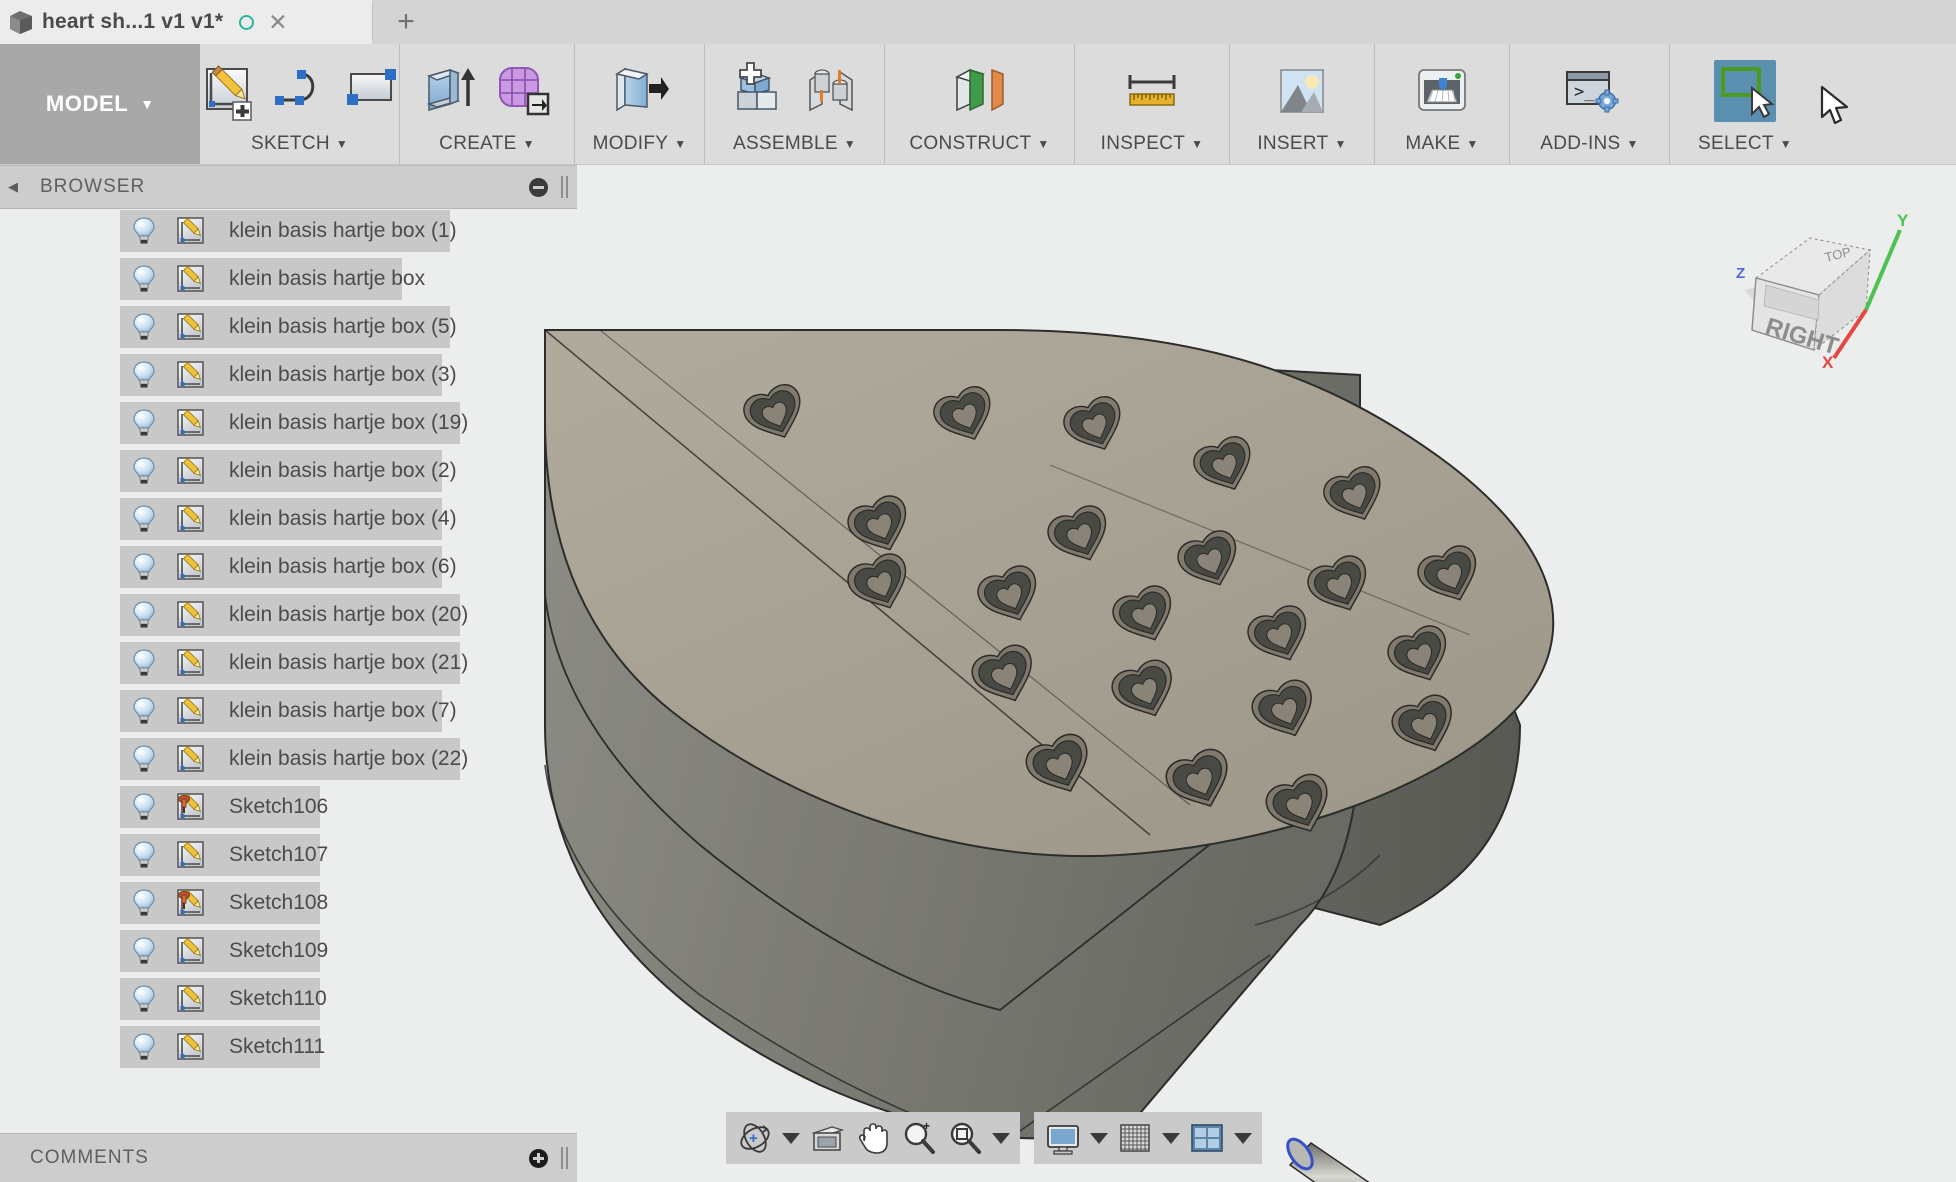  I want to click on new-tab-plus-icon: +, so click(406, 22).